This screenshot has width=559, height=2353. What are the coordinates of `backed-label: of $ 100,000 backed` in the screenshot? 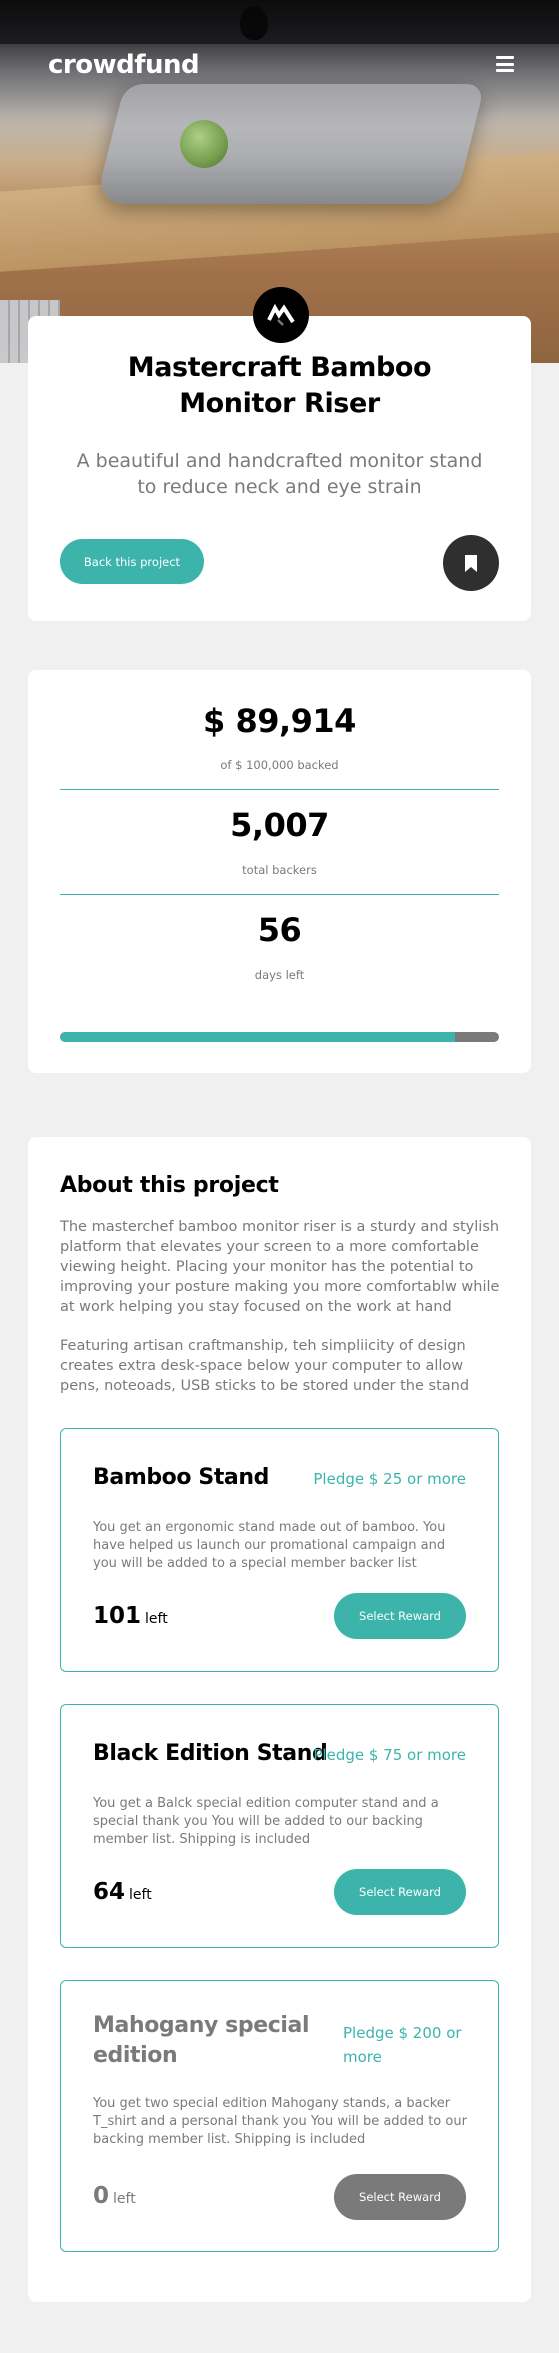 It's located at (279, 765).